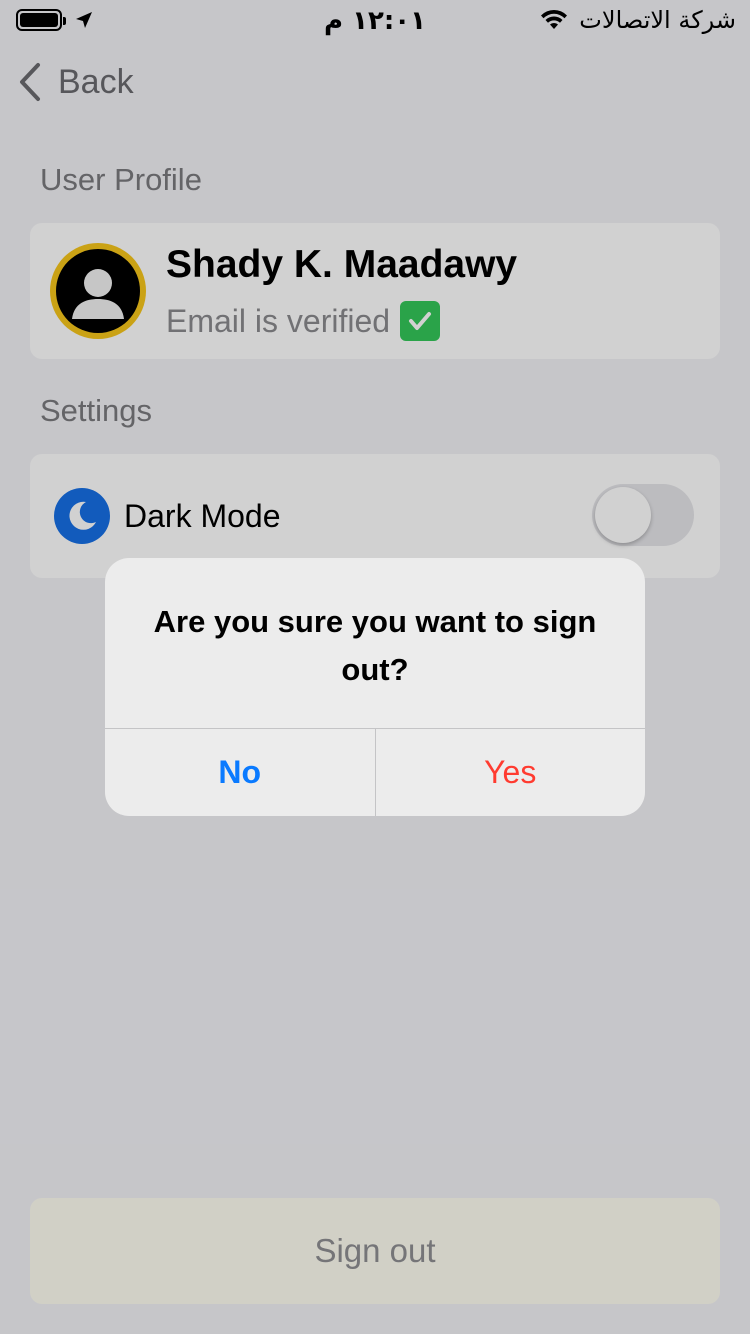 The height and width of the screenshot is (1334, 750). I want to click on yes-button: Yes, so click(511, 772).